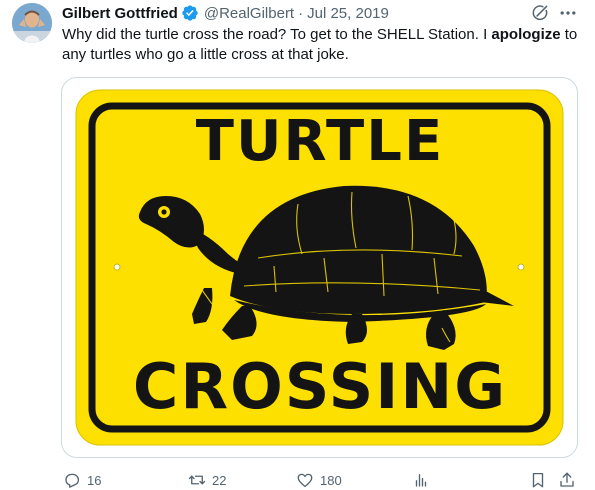 Image resolution: width=595 pixels, height=490 pixels. I want to click on author-name: Gilbert Gottfried, so click(120, 13).